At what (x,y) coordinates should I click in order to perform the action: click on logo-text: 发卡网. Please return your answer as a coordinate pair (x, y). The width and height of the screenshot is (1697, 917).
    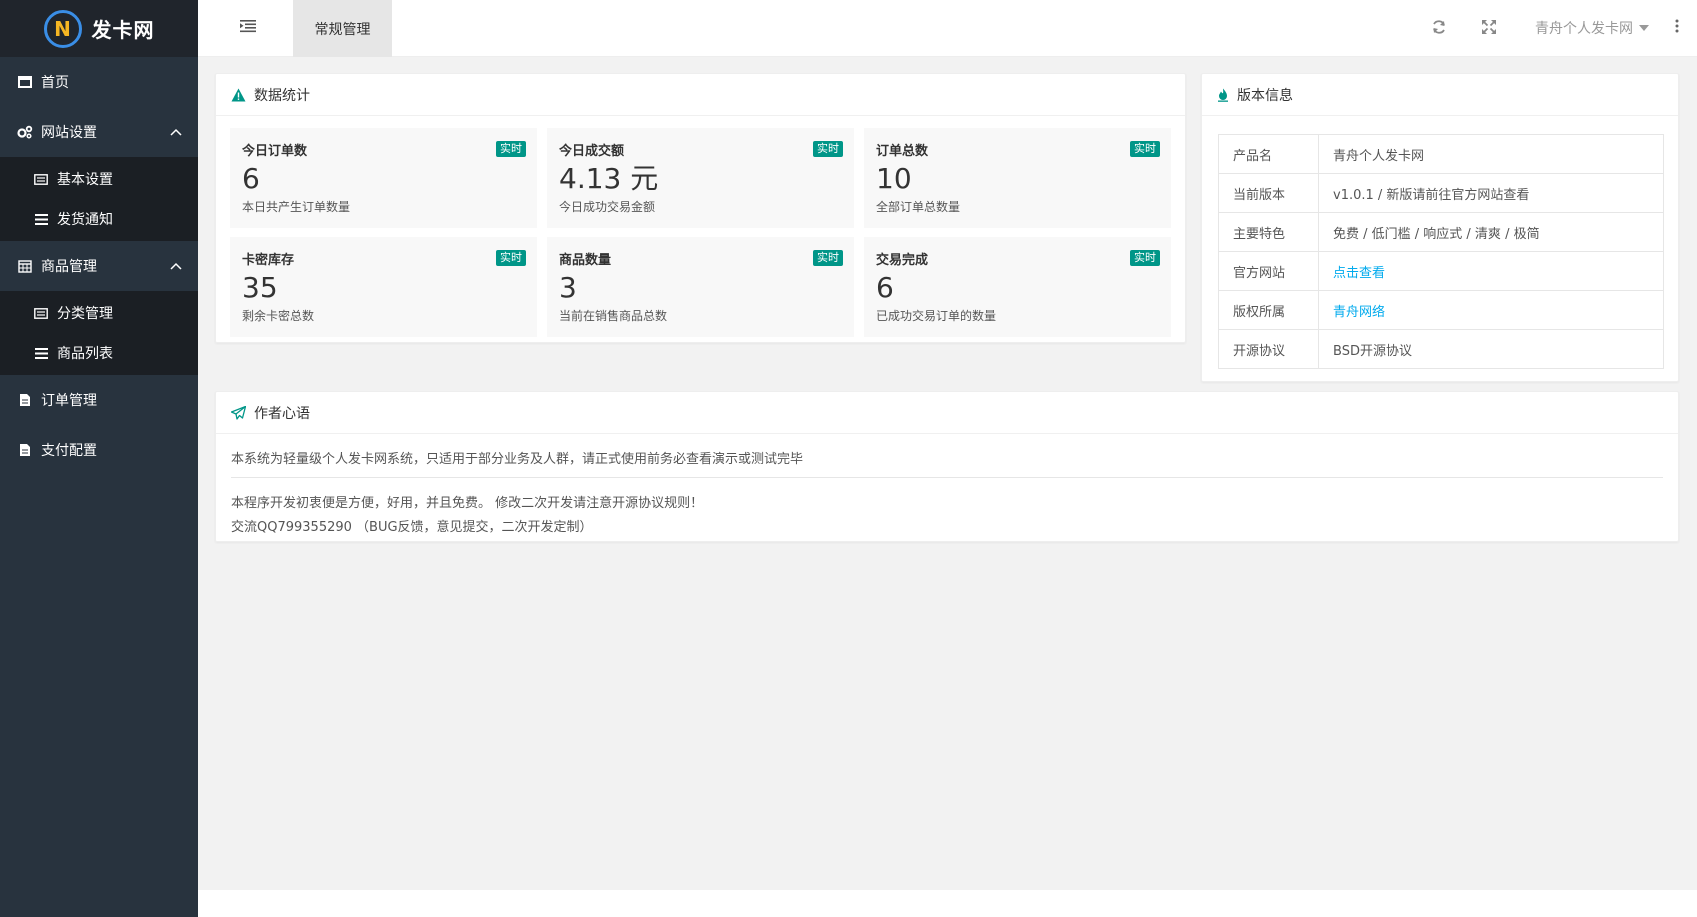
    Looking at the image, I should click on (123, 30).